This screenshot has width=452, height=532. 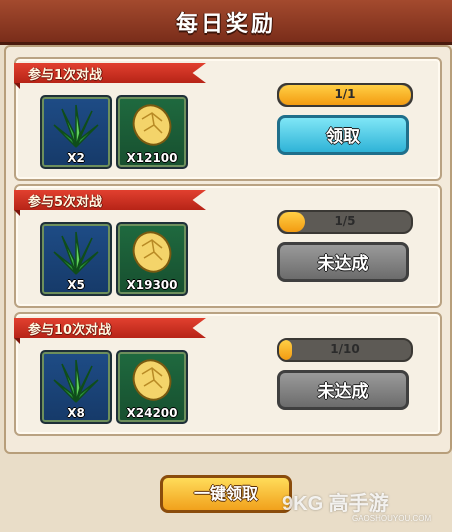 What do you see at coordinates (110, 73) in the screenshot?
I see `task-ribbon: 参与1次对战` at bounding box center [110, 73].